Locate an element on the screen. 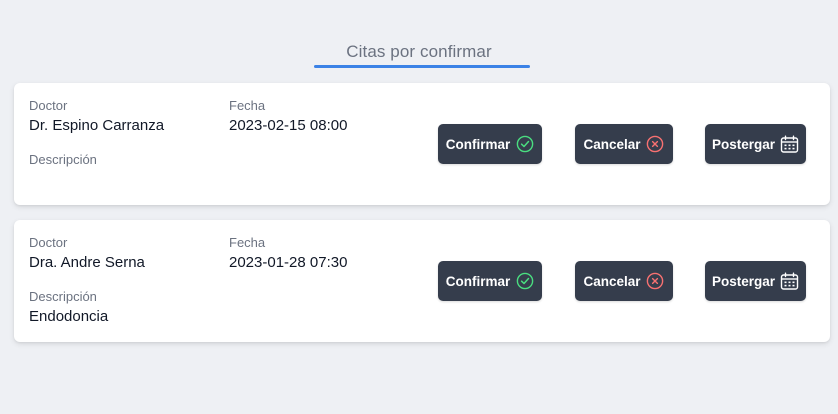  date-field: Fecha 2023-01-28 07:30 is located at coordinates (288, 254).